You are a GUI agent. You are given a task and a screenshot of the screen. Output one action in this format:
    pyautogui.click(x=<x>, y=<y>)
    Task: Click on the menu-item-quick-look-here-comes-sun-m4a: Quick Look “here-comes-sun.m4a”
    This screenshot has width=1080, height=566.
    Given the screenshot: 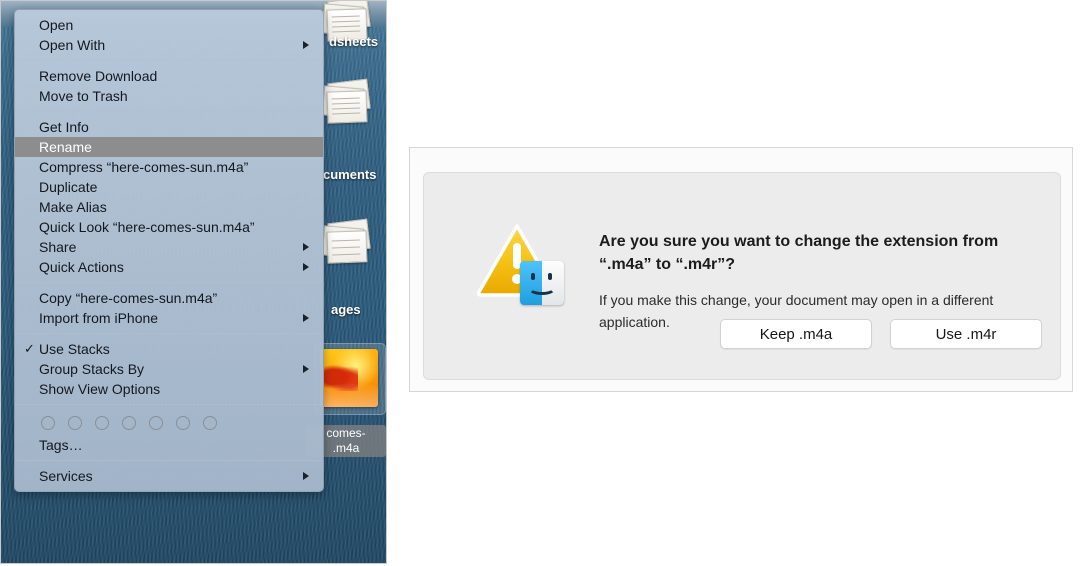 What is the action you would take?
    pyautogui.click(x=169, y=227)
    